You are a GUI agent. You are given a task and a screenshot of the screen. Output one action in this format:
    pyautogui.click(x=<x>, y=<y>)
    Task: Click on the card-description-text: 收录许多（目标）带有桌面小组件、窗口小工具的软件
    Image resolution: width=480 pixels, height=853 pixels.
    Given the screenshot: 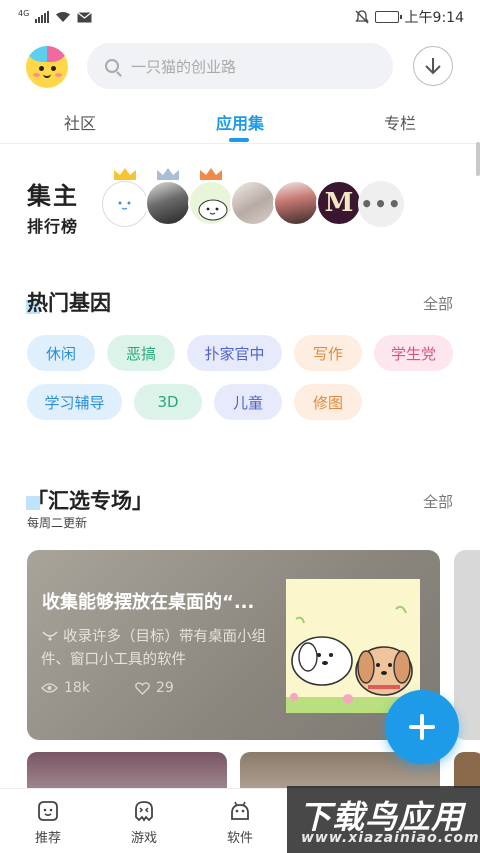 What is the action you would take?
    pyautogui.click(x=153, y=648)
    